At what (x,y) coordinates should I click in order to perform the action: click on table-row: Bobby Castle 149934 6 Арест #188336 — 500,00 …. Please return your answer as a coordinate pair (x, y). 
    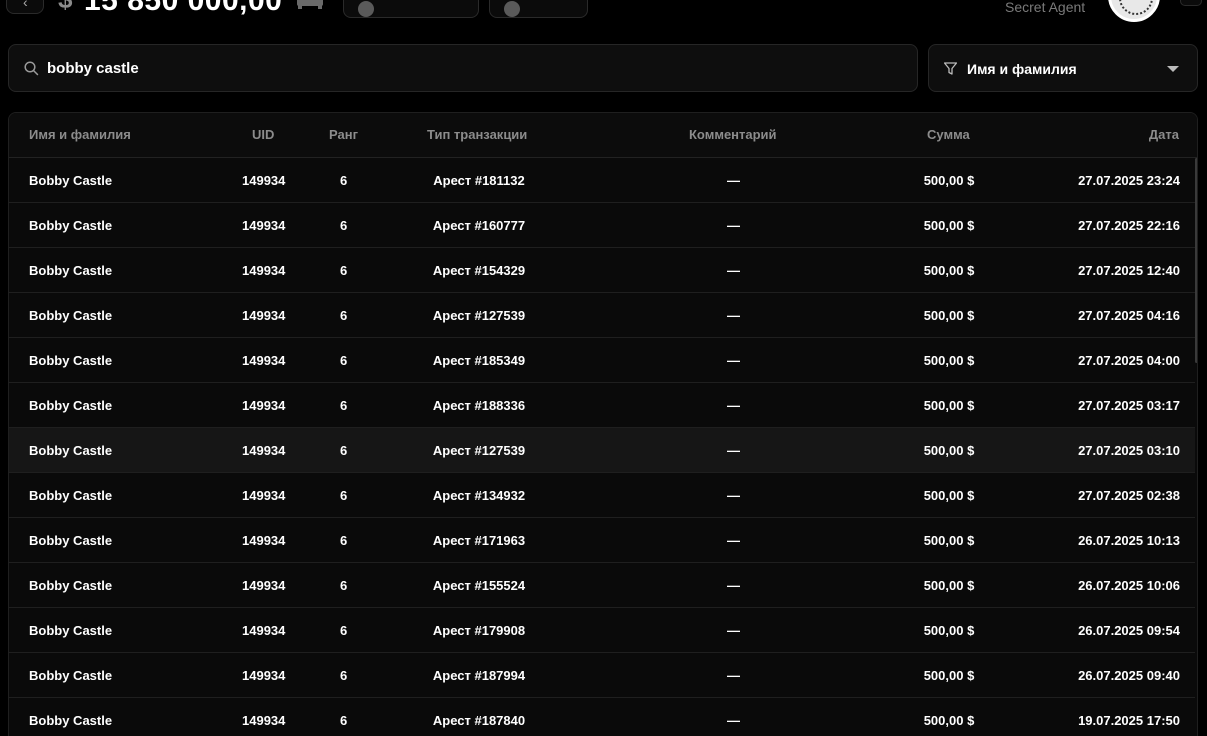
    Looking at the image, I should click on (602, 405).